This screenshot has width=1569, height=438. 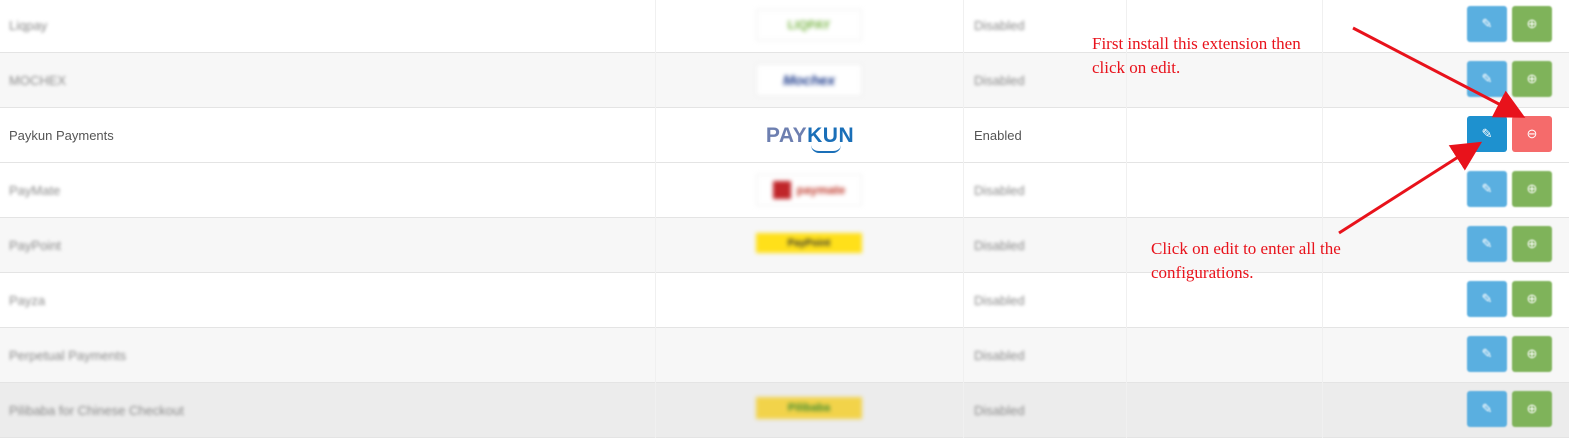 What do you see at coordinates (1439, 72) in the screenshot?
I see `arrow-to-uninstall` at bounding box center [1439, 72].